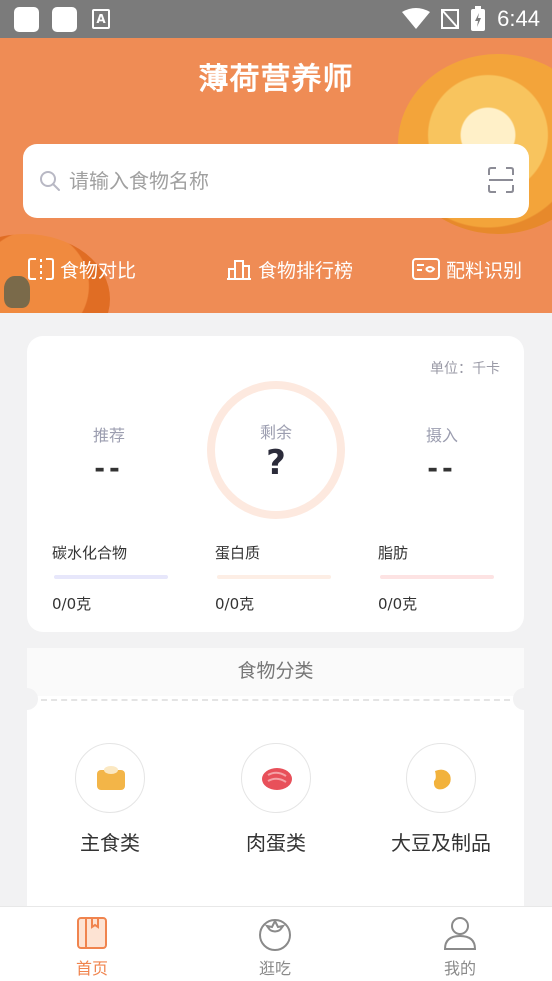 The height and width of the screenshot is (981, 552). Describe the element at coordinates (275, 672) in the screenshot. I see `food-category-title: 食物分类` at that location.